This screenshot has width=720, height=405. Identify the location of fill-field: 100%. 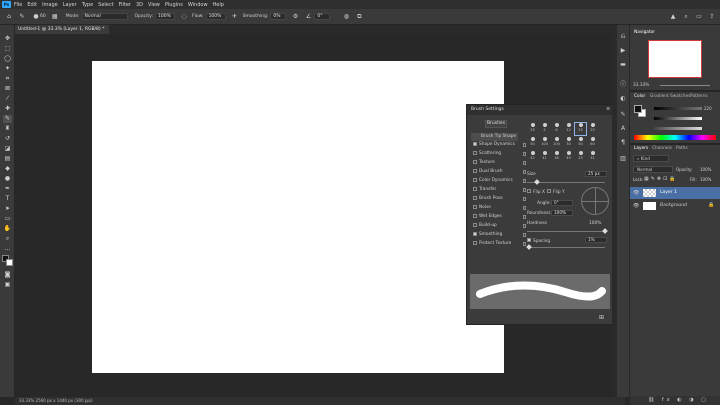
(705, 179).